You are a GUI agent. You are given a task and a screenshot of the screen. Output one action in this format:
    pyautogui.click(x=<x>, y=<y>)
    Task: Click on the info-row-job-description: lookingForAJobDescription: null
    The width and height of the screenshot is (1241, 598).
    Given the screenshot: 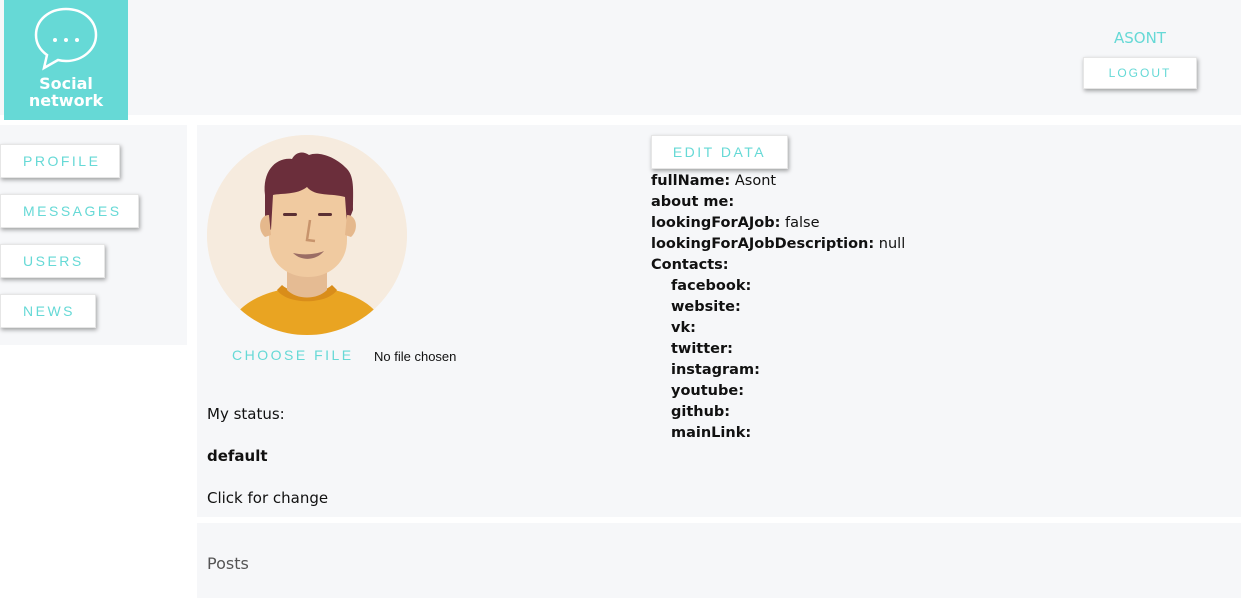 What is the action you would take?
    pyautogui.click(x=778, y=244)
    